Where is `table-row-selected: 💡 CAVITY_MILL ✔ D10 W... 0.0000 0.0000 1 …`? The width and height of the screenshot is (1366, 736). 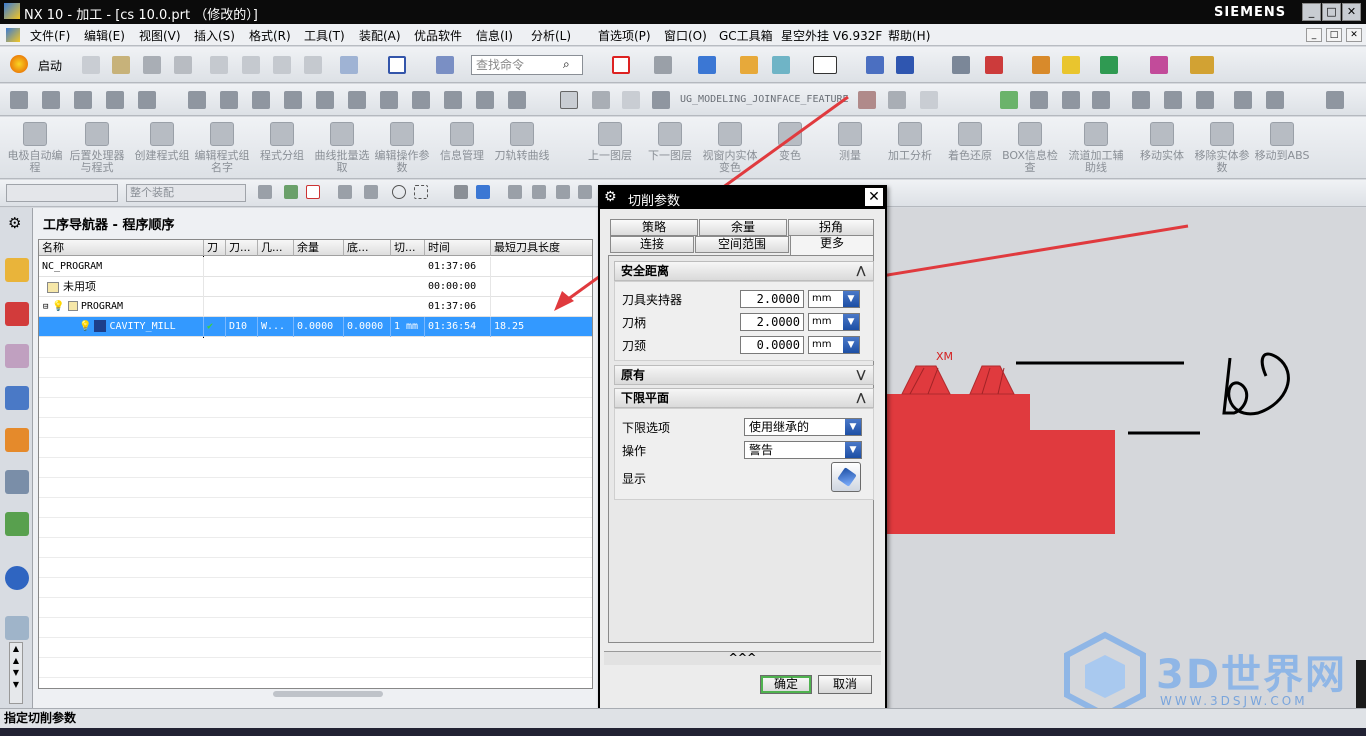
table-row-selected: 💡 CAVITY_MILL ✔ D10 W... 0.0000 0.0000 1 … is located at coordinates (315, 327).